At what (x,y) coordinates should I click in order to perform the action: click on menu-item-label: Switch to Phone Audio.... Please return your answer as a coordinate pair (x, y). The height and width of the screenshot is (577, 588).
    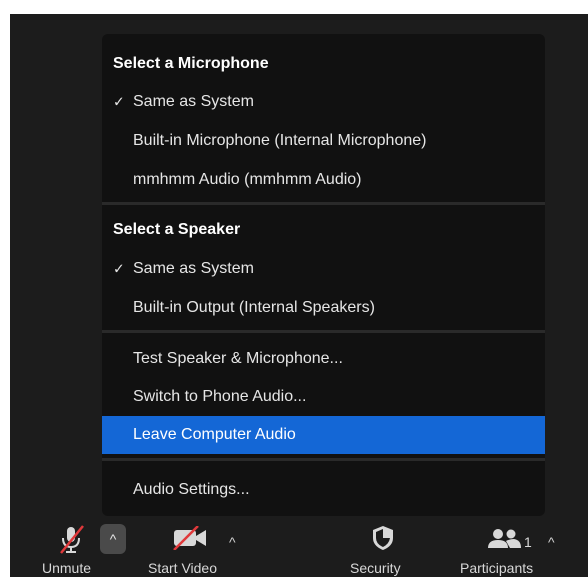
    Looking at the image, I should click on (220, 396).